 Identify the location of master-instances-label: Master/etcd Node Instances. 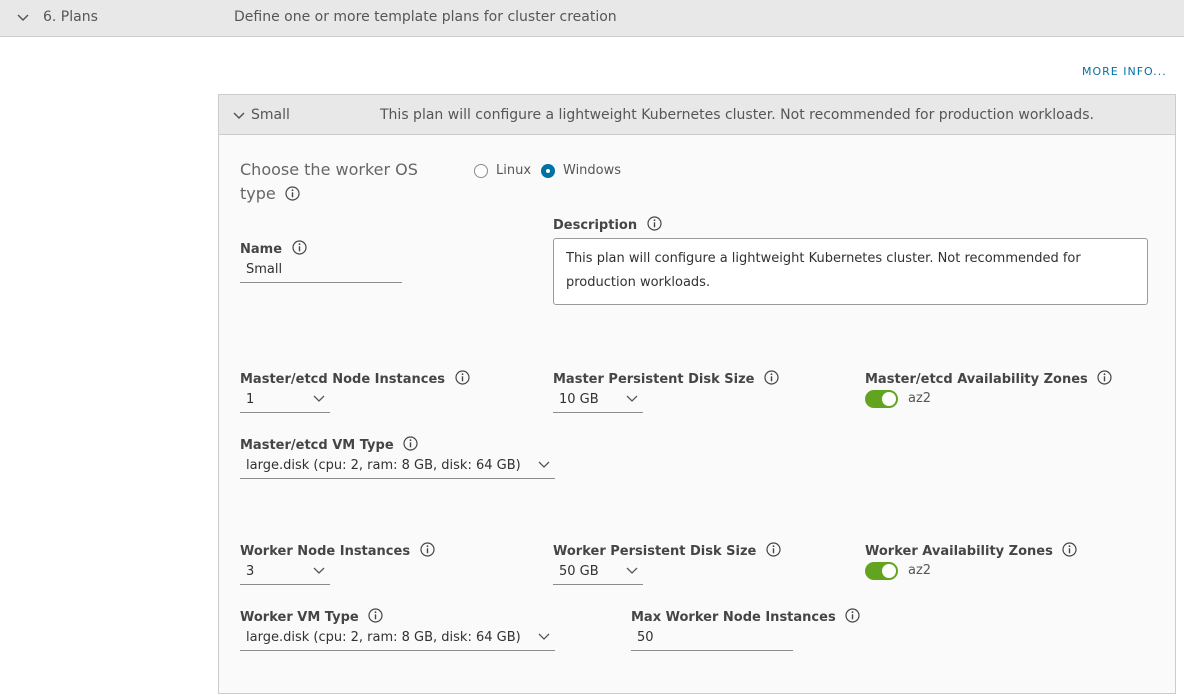
(355, 378).